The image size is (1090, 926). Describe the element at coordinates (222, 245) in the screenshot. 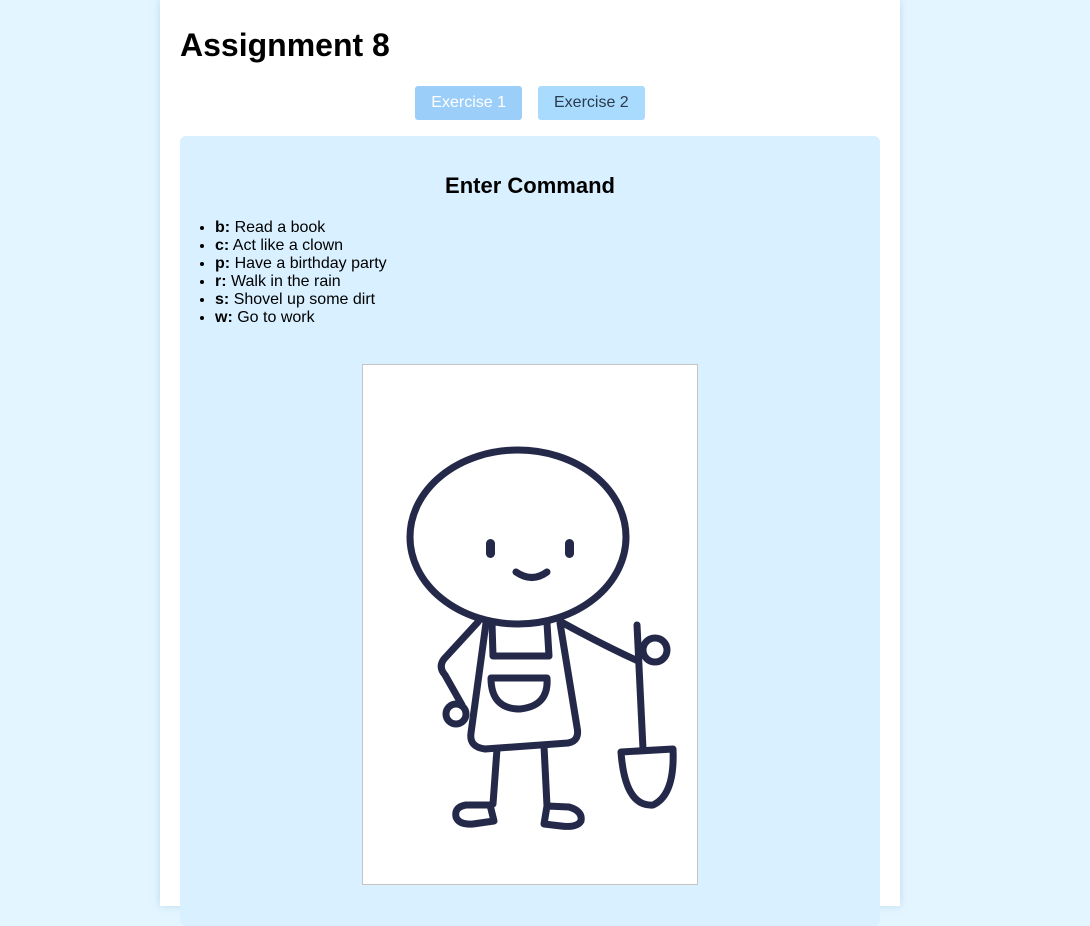

I see `command-key: c:` at that location.